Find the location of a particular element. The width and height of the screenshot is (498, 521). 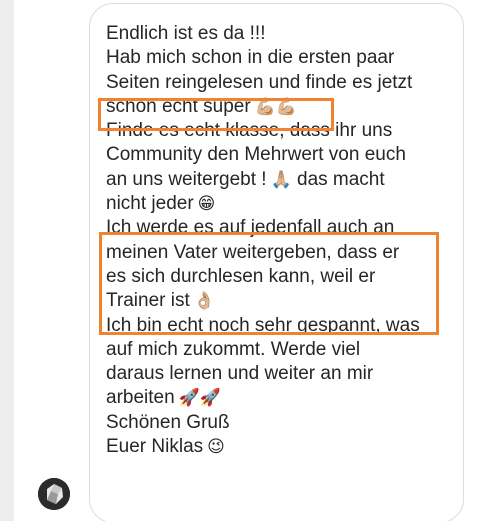

rocket-emoji-icon: 🚀🚀 is located at coordinates (200, 398).